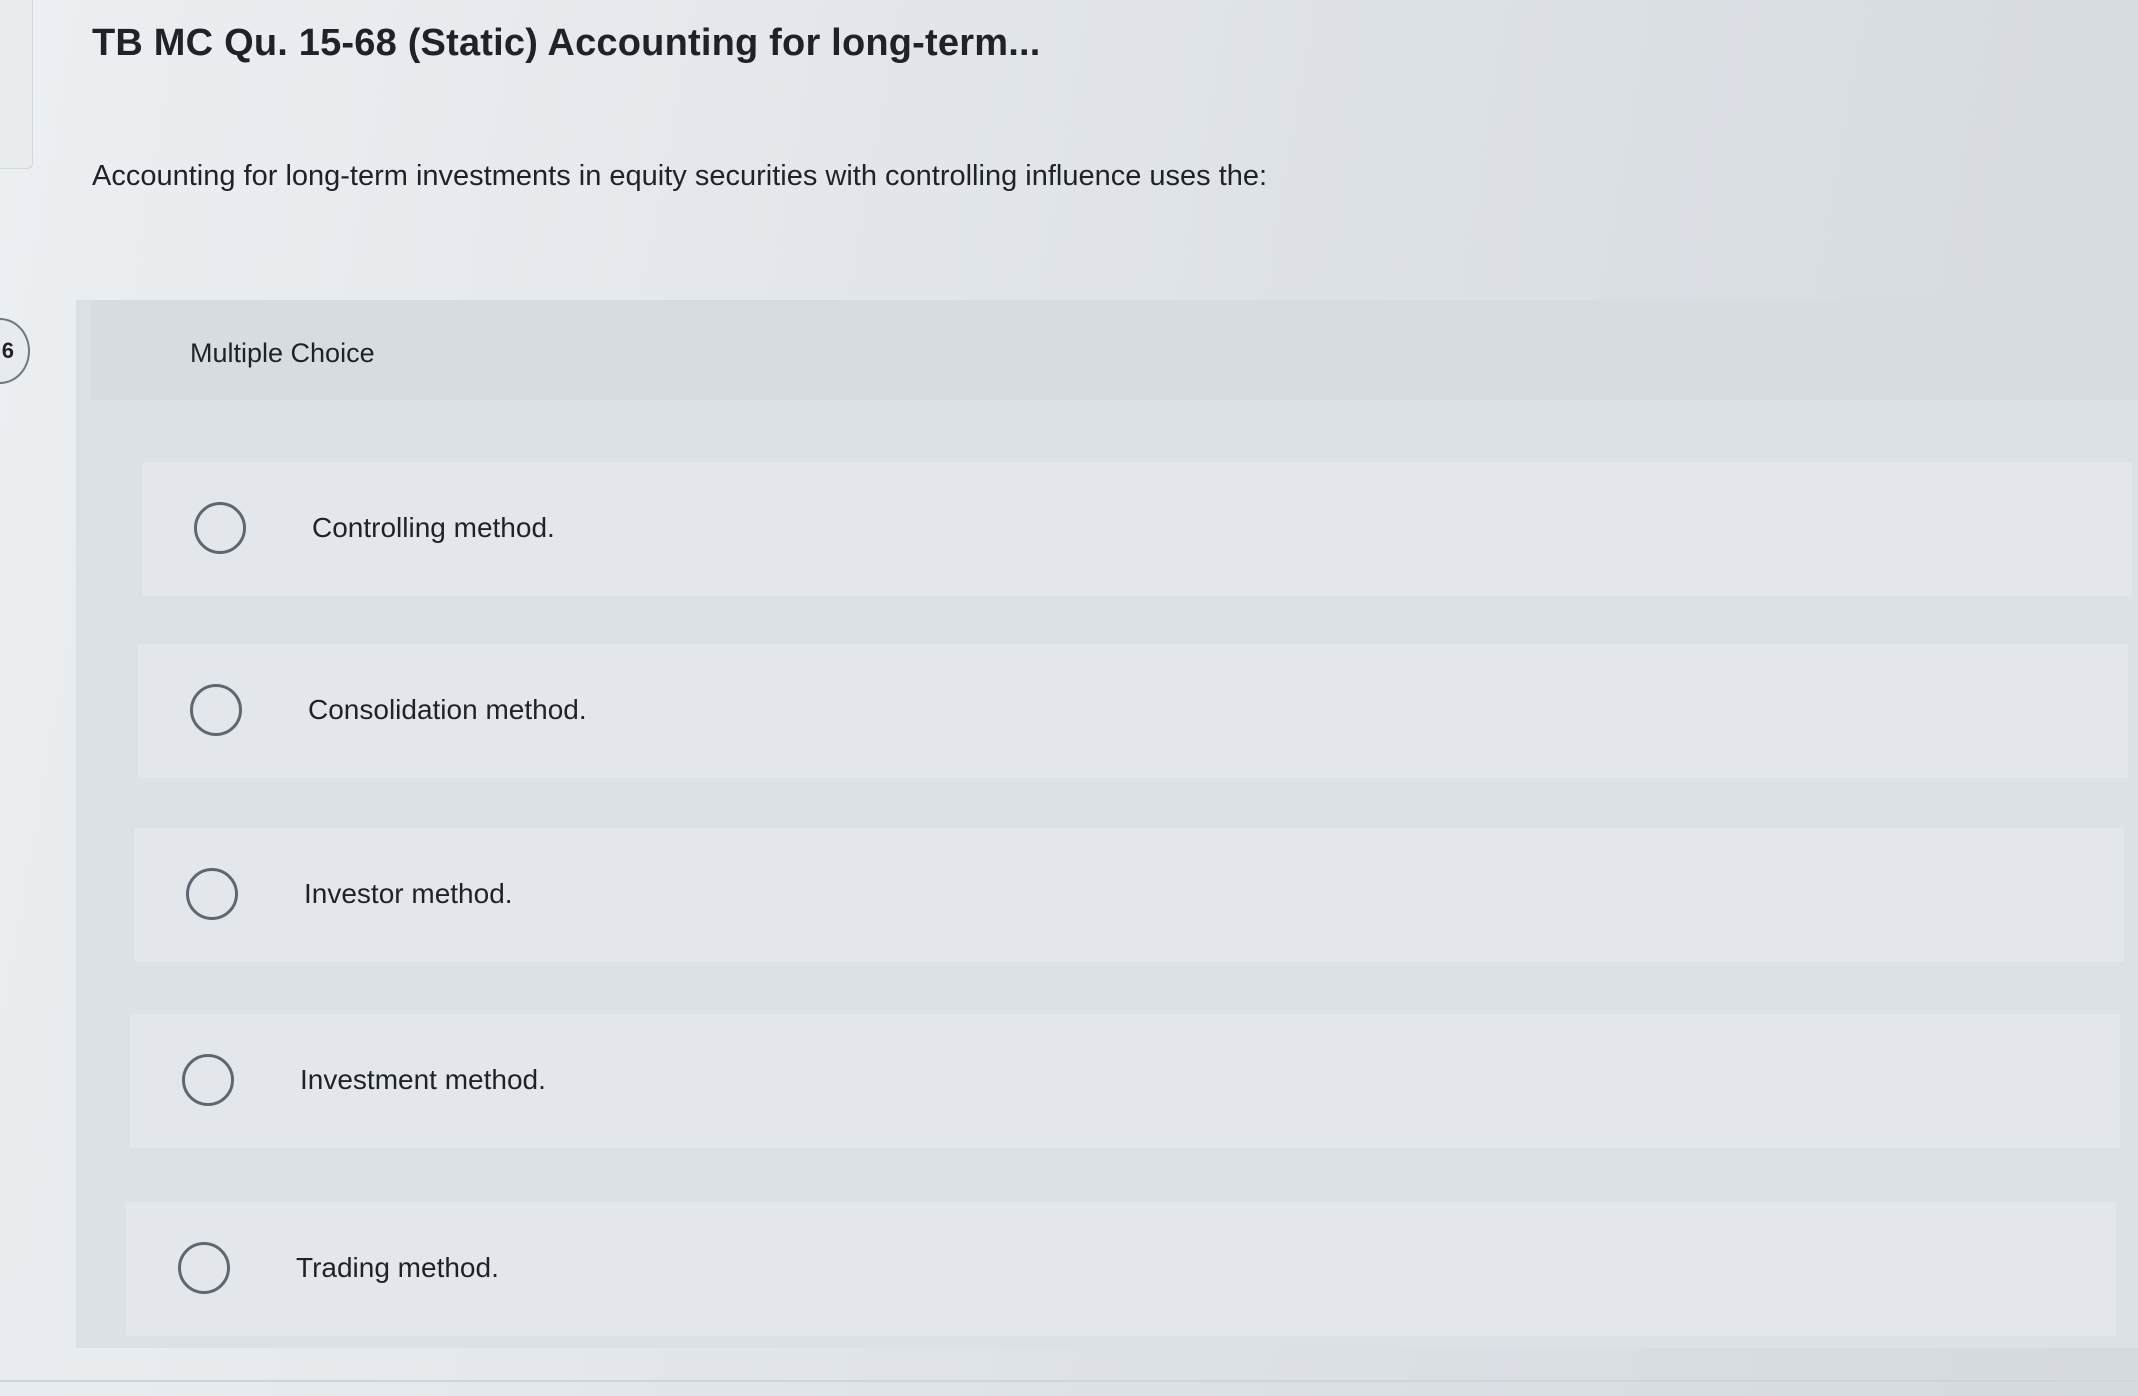 The height and width of the screenshot is (1396, 2138). What do you see at coordinates (1129, 895) in the screenshot?
I see `choice-option-3: Investor method.` at bounding box center [1129, 895].